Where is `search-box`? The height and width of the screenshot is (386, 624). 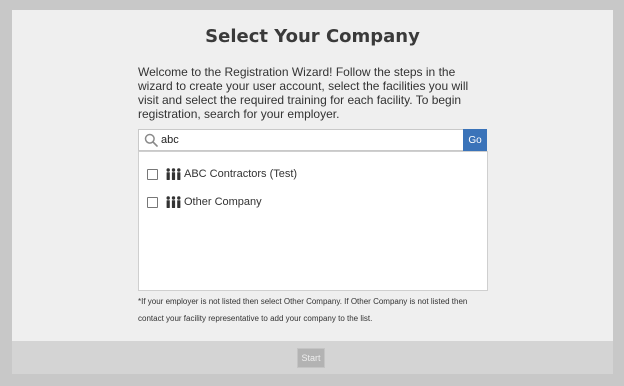 search-box is located at coordinates (300, 140).